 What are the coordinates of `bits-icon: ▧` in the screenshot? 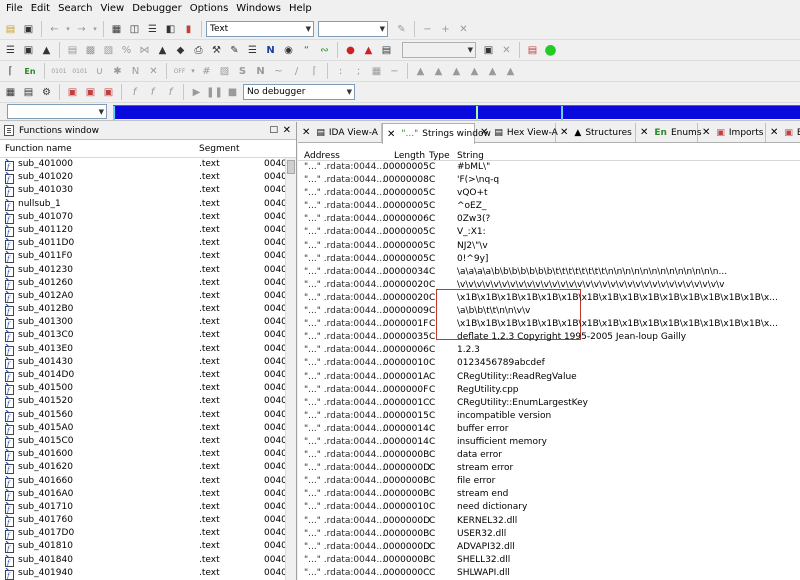 It's located at (224, 71).